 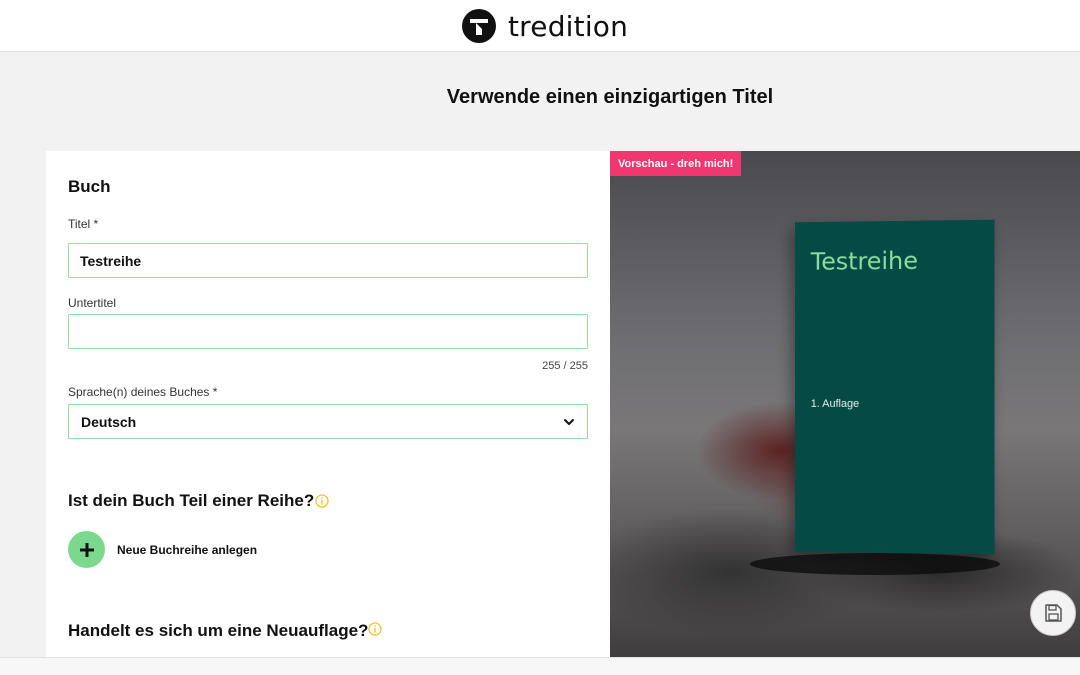 I want to click on book-cover-edition: 1. Auflage, so click(x=835, y=403).